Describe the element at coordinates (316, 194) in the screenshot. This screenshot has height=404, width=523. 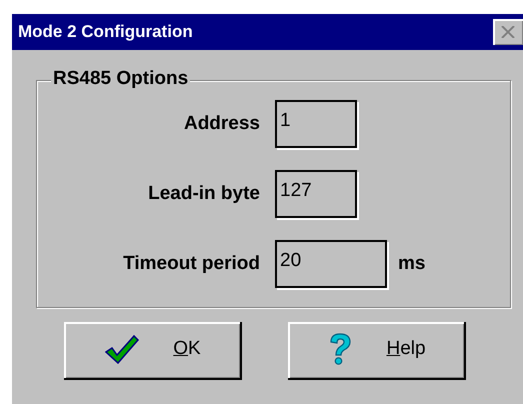
I see `input-field: 127` at that location.